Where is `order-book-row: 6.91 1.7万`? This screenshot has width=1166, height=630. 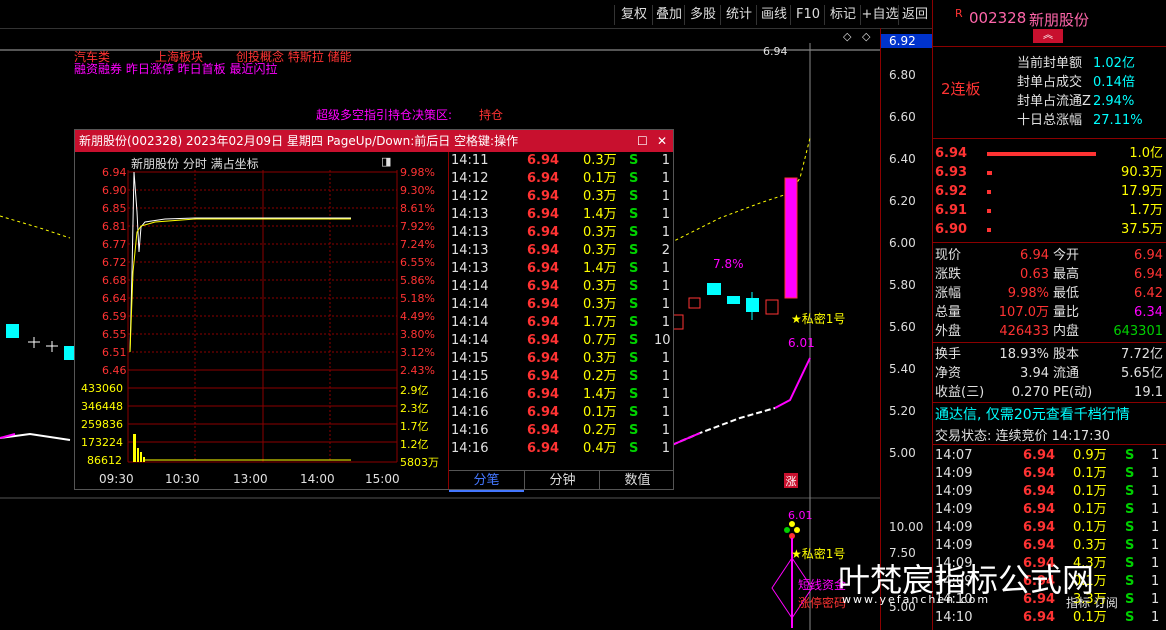
order-book-row: 6.91 1.7万 is located at coordinates (1049, 210).